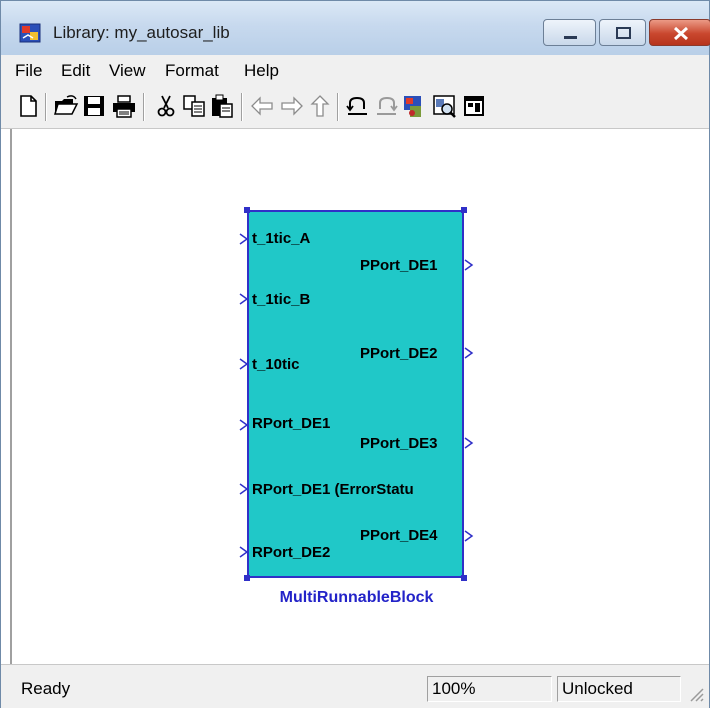 Image resolution: width=710 pixels, height=708 pixels. Describe the element at coordinates (399, 535) in the screenshot. I see `output-port-label: PPort_DE4` at that location.